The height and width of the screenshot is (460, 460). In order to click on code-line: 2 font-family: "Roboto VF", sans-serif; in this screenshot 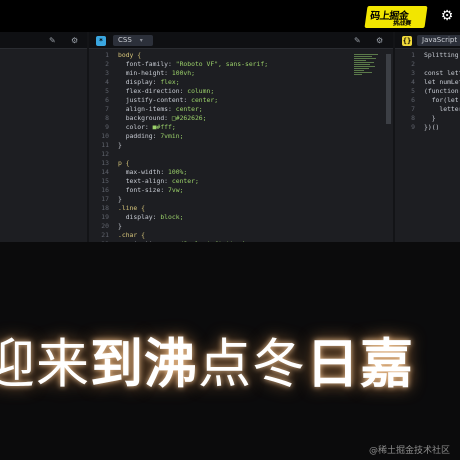, I will do `click(241, 64)`.